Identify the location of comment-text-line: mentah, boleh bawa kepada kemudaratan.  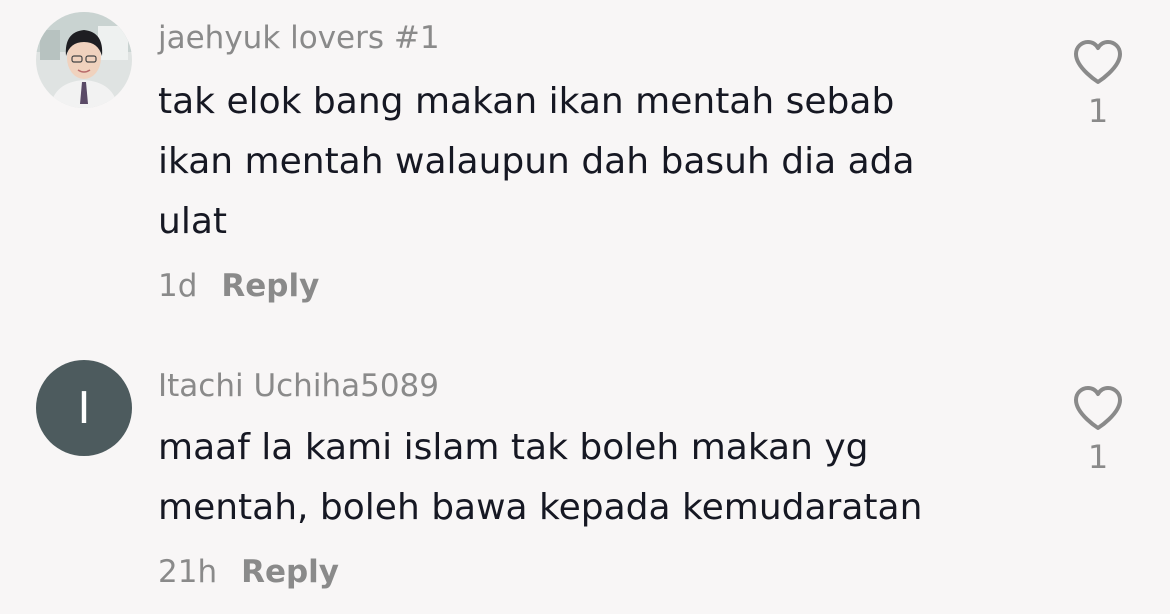
(540, 507).